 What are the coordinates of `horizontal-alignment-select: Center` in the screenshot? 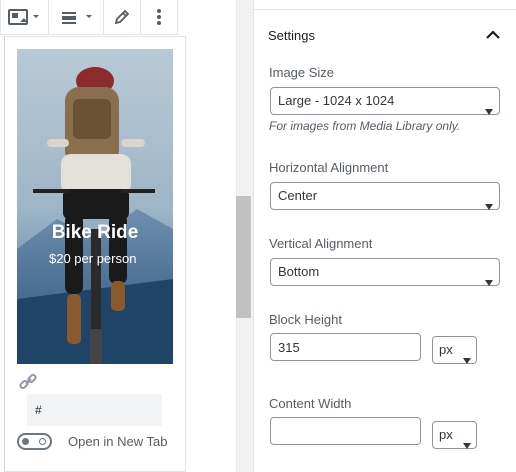 It's located at (385, 196).